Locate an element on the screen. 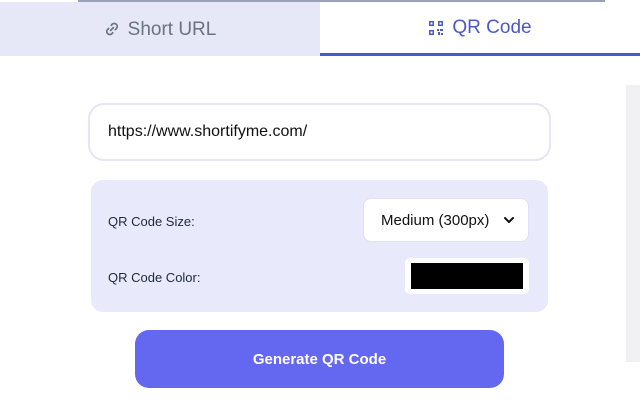  tab-qr-code-label: QR Code is located at coordinates (492, 27).